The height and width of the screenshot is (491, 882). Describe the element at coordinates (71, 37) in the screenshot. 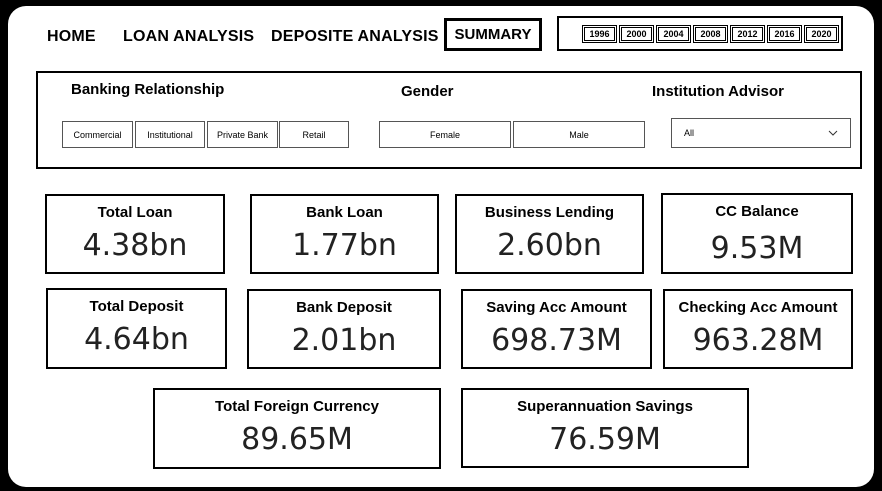

I see `nav-home: HOME` at that location.